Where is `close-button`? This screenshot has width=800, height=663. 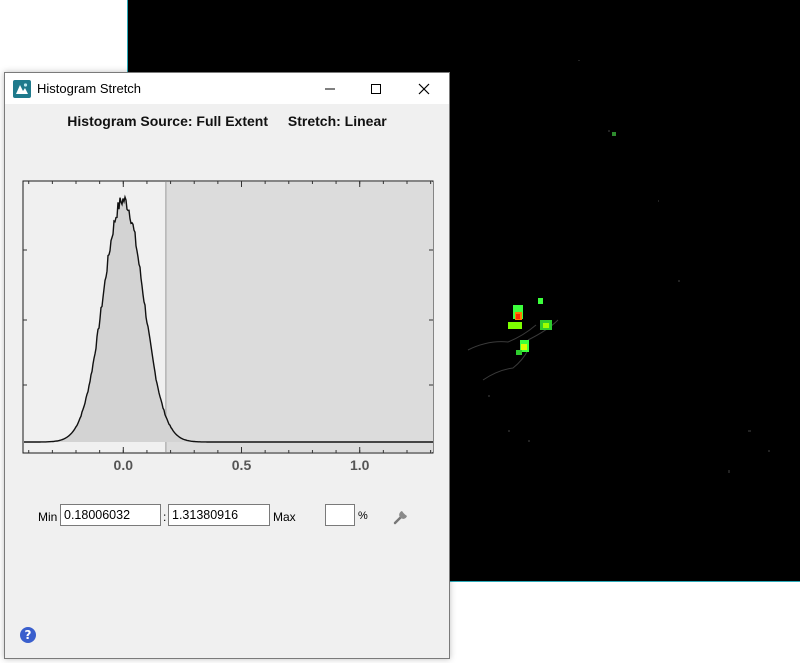 close-button is located at coordinates (424, 88).